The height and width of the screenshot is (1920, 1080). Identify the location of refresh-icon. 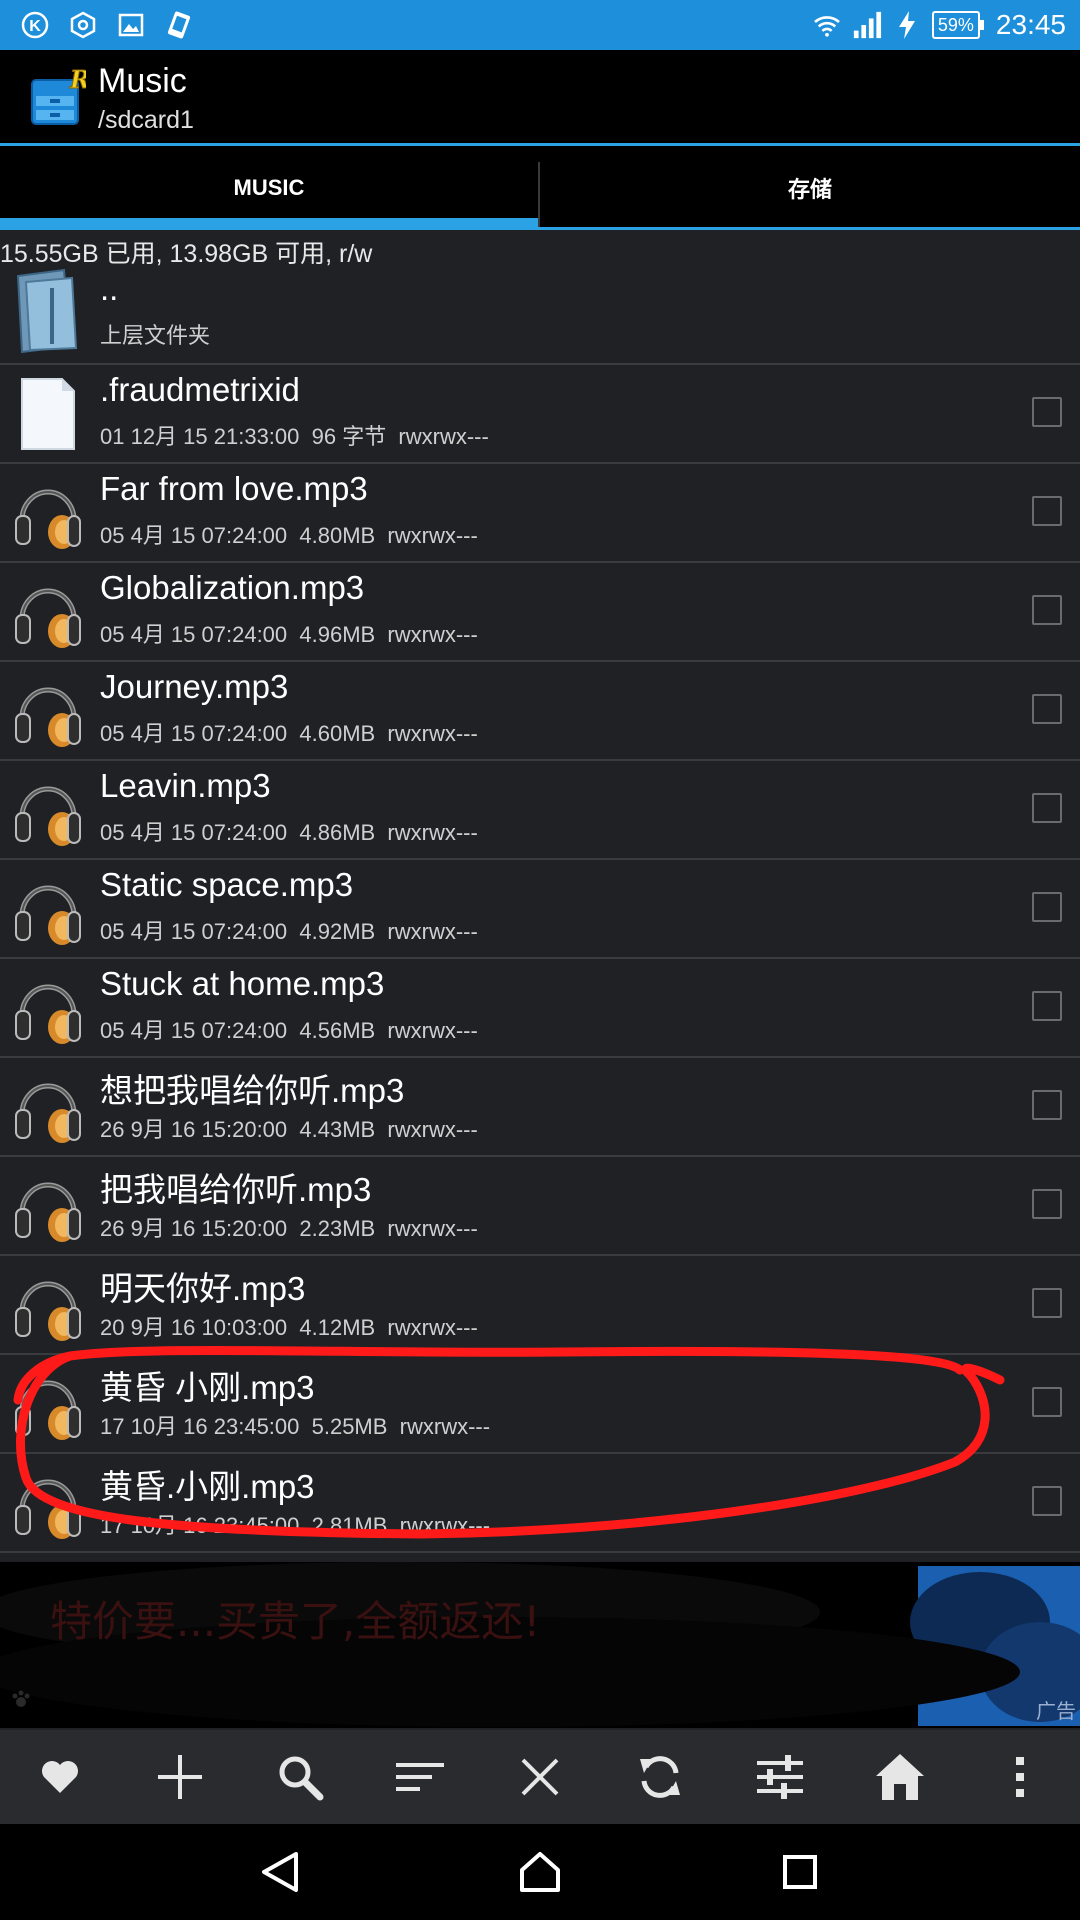
(660, 1777).